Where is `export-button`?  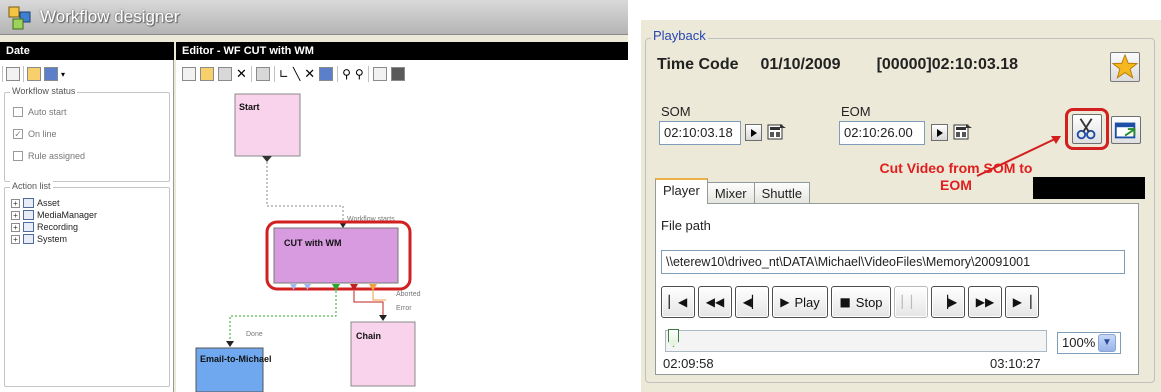 export-button is located at coordinates (1126, 130).